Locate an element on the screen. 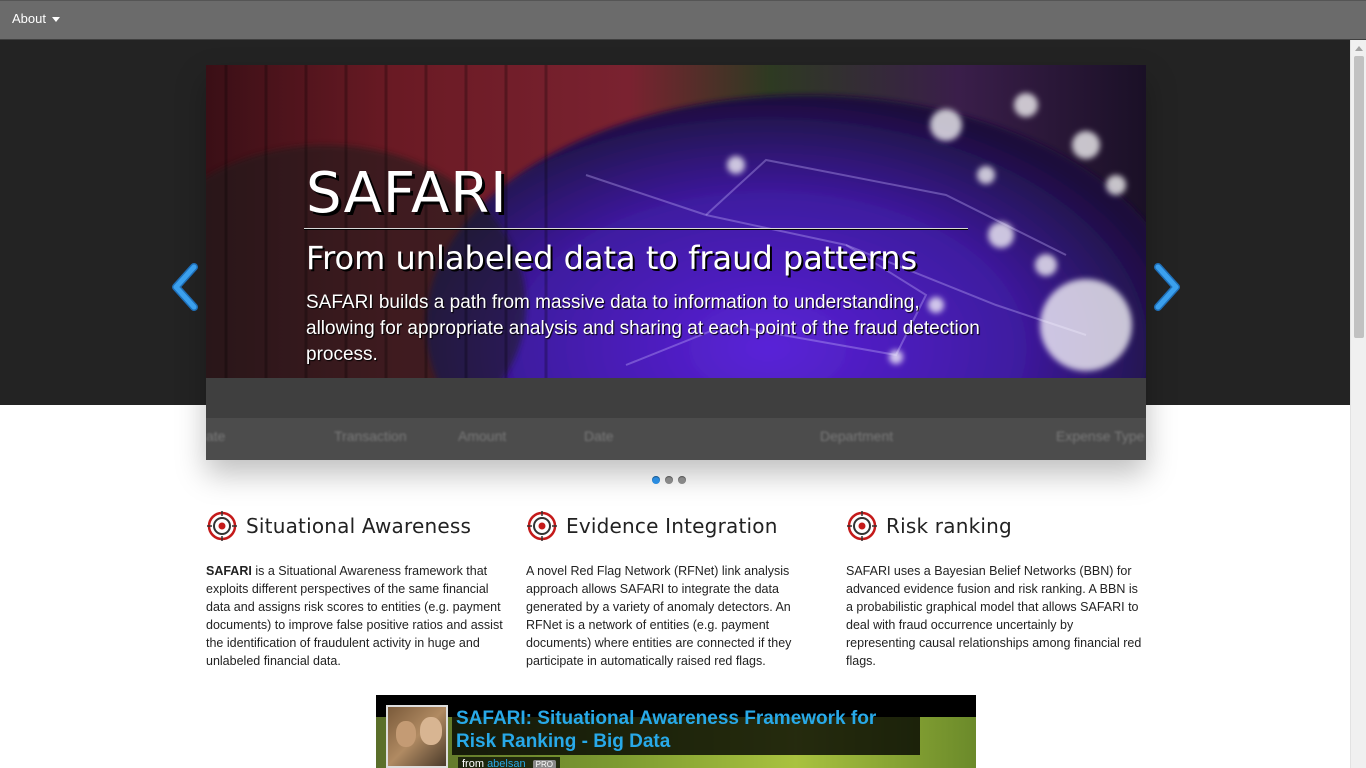 The image size is (1366, 768). feature-title: Evidence Integration is located at coordinates (672, 526).